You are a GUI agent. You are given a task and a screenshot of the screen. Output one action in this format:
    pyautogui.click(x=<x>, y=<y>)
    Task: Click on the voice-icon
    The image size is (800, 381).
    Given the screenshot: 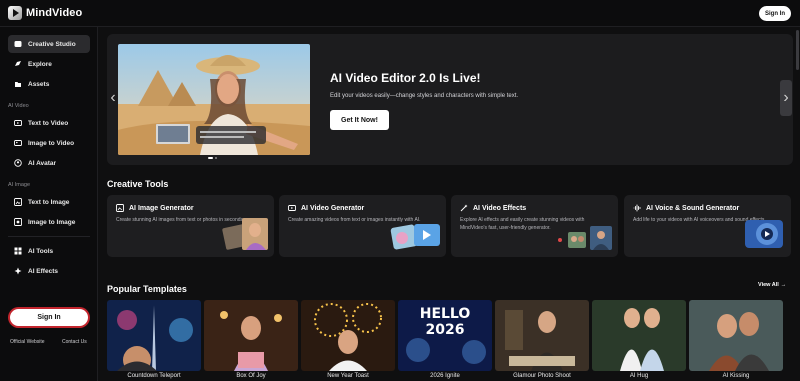 What is the action you would take?
    pyautogui.click(x=637, y=208)
    